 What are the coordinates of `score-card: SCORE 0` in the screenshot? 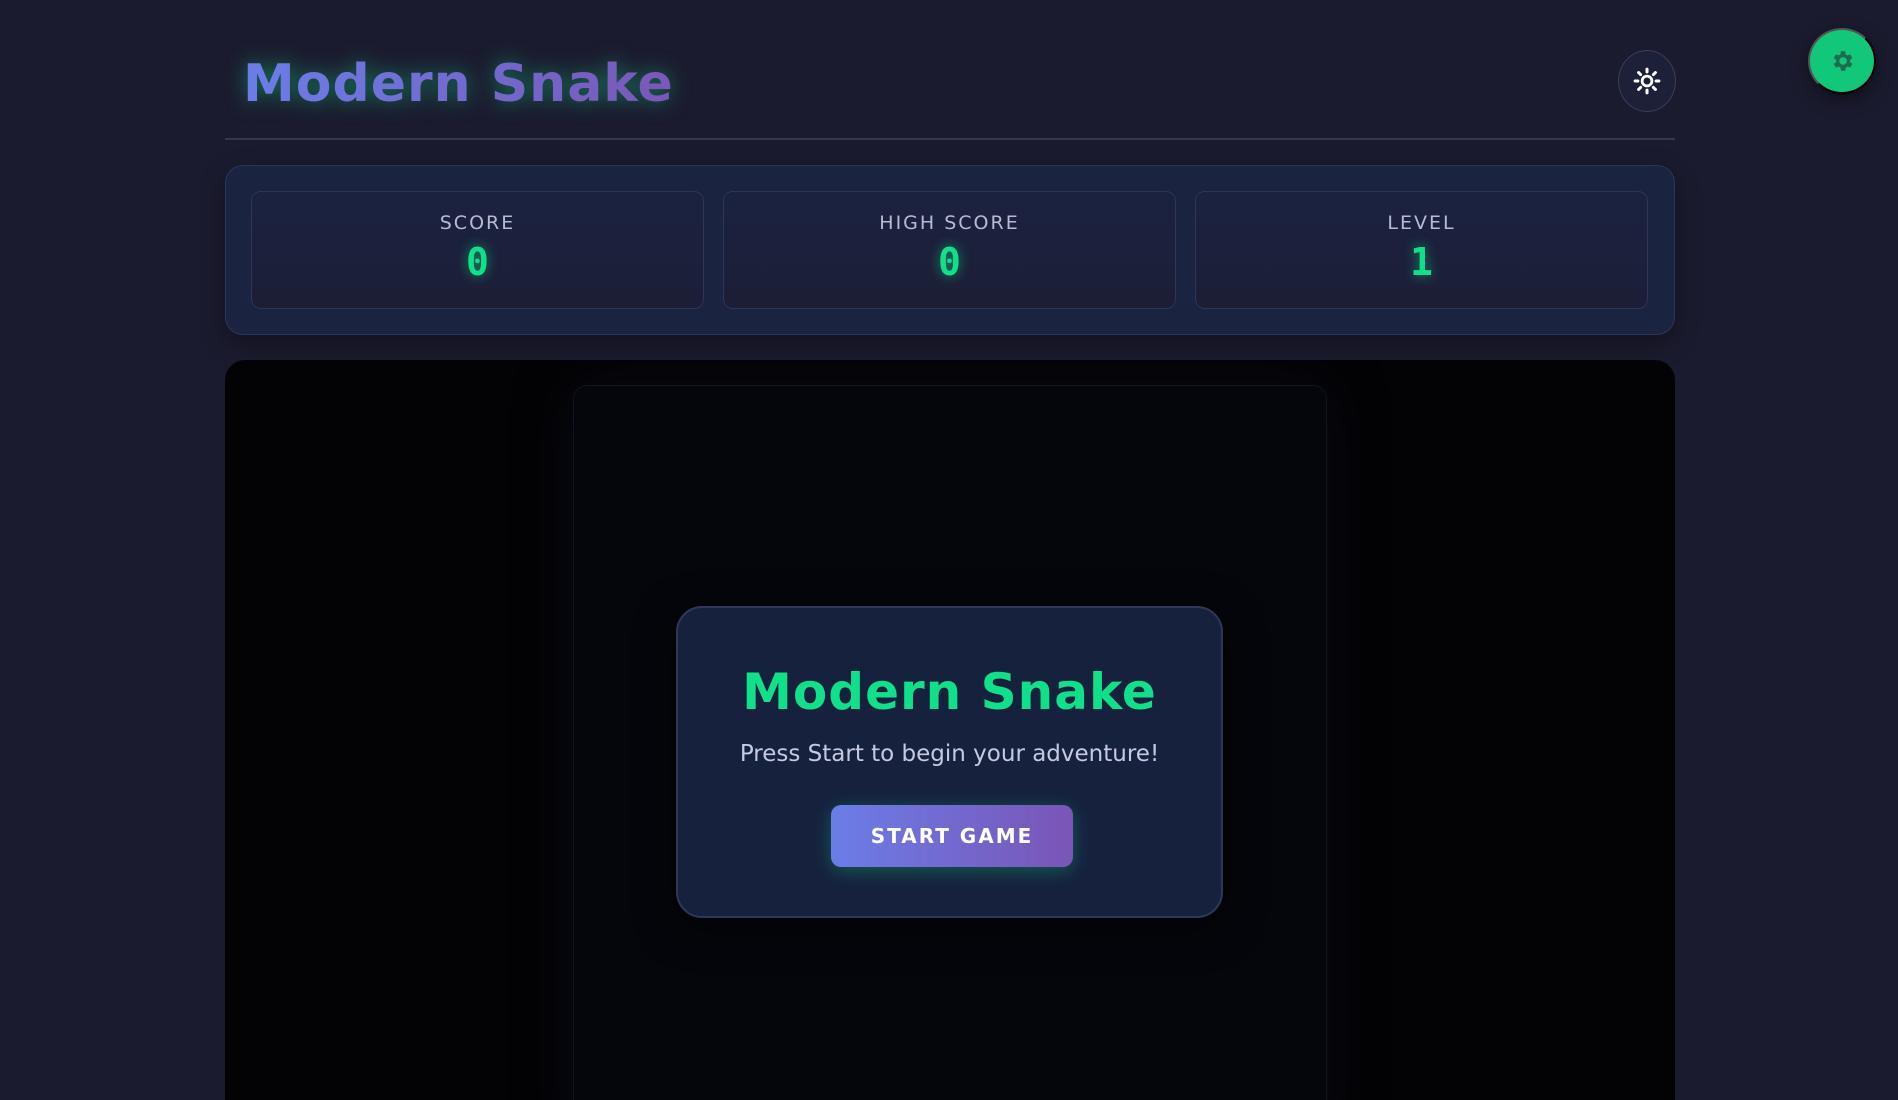 It's located at (477, 250).